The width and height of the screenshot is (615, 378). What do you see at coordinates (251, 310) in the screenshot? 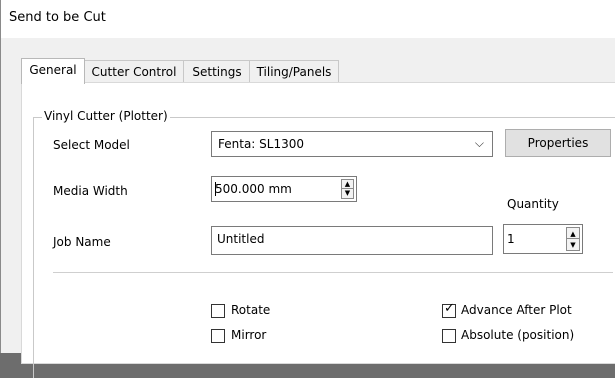
I see `rotate-label: Rotate` at bounding box center [251, 310].